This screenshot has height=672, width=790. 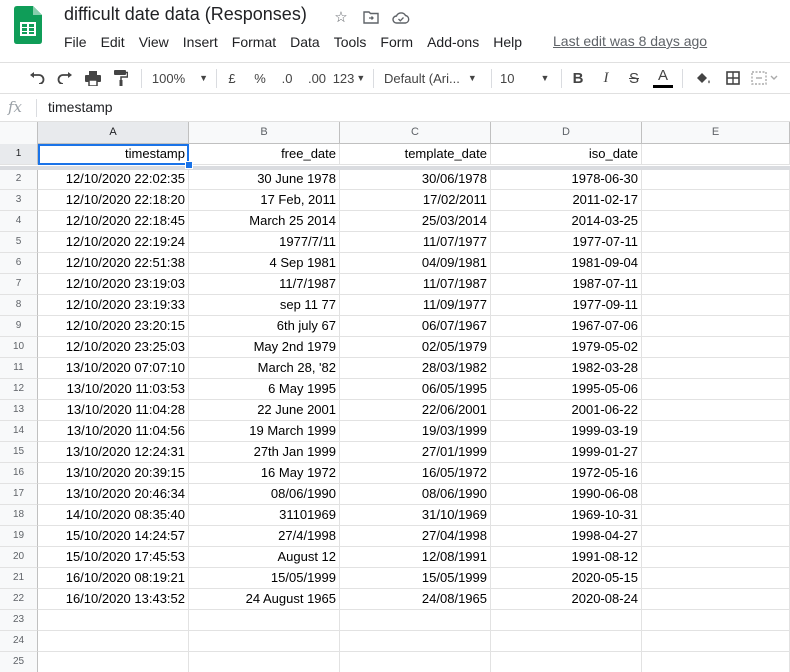 What do you see at coordinates (716, 536) in the screenshot?
I see `cell-e19` at bounding box center [716, 536].